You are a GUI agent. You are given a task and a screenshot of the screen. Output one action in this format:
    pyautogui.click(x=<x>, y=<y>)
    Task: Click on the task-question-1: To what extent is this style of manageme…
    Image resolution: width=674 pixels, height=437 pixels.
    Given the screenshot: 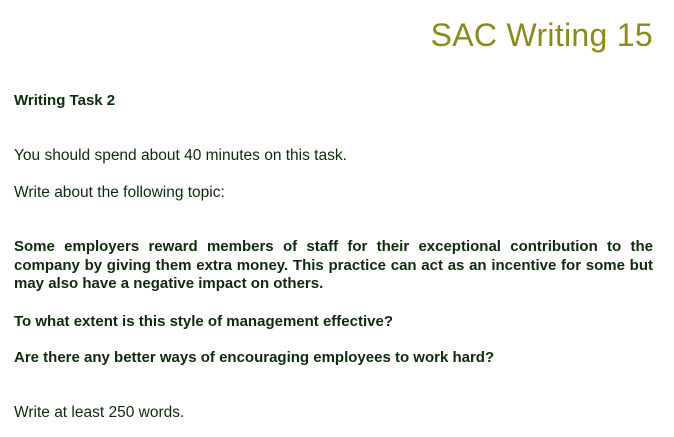 What is the action you would take?
    pyautogui.click(x=203, y=321)
    